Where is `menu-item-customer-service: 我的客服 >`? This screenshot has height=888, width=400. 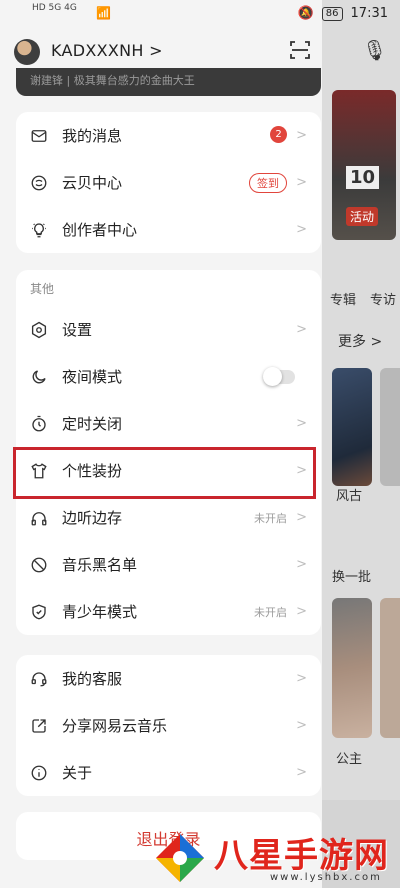
menu-item-customer-service: 我的客服 > is located at coordinates (168, 678).